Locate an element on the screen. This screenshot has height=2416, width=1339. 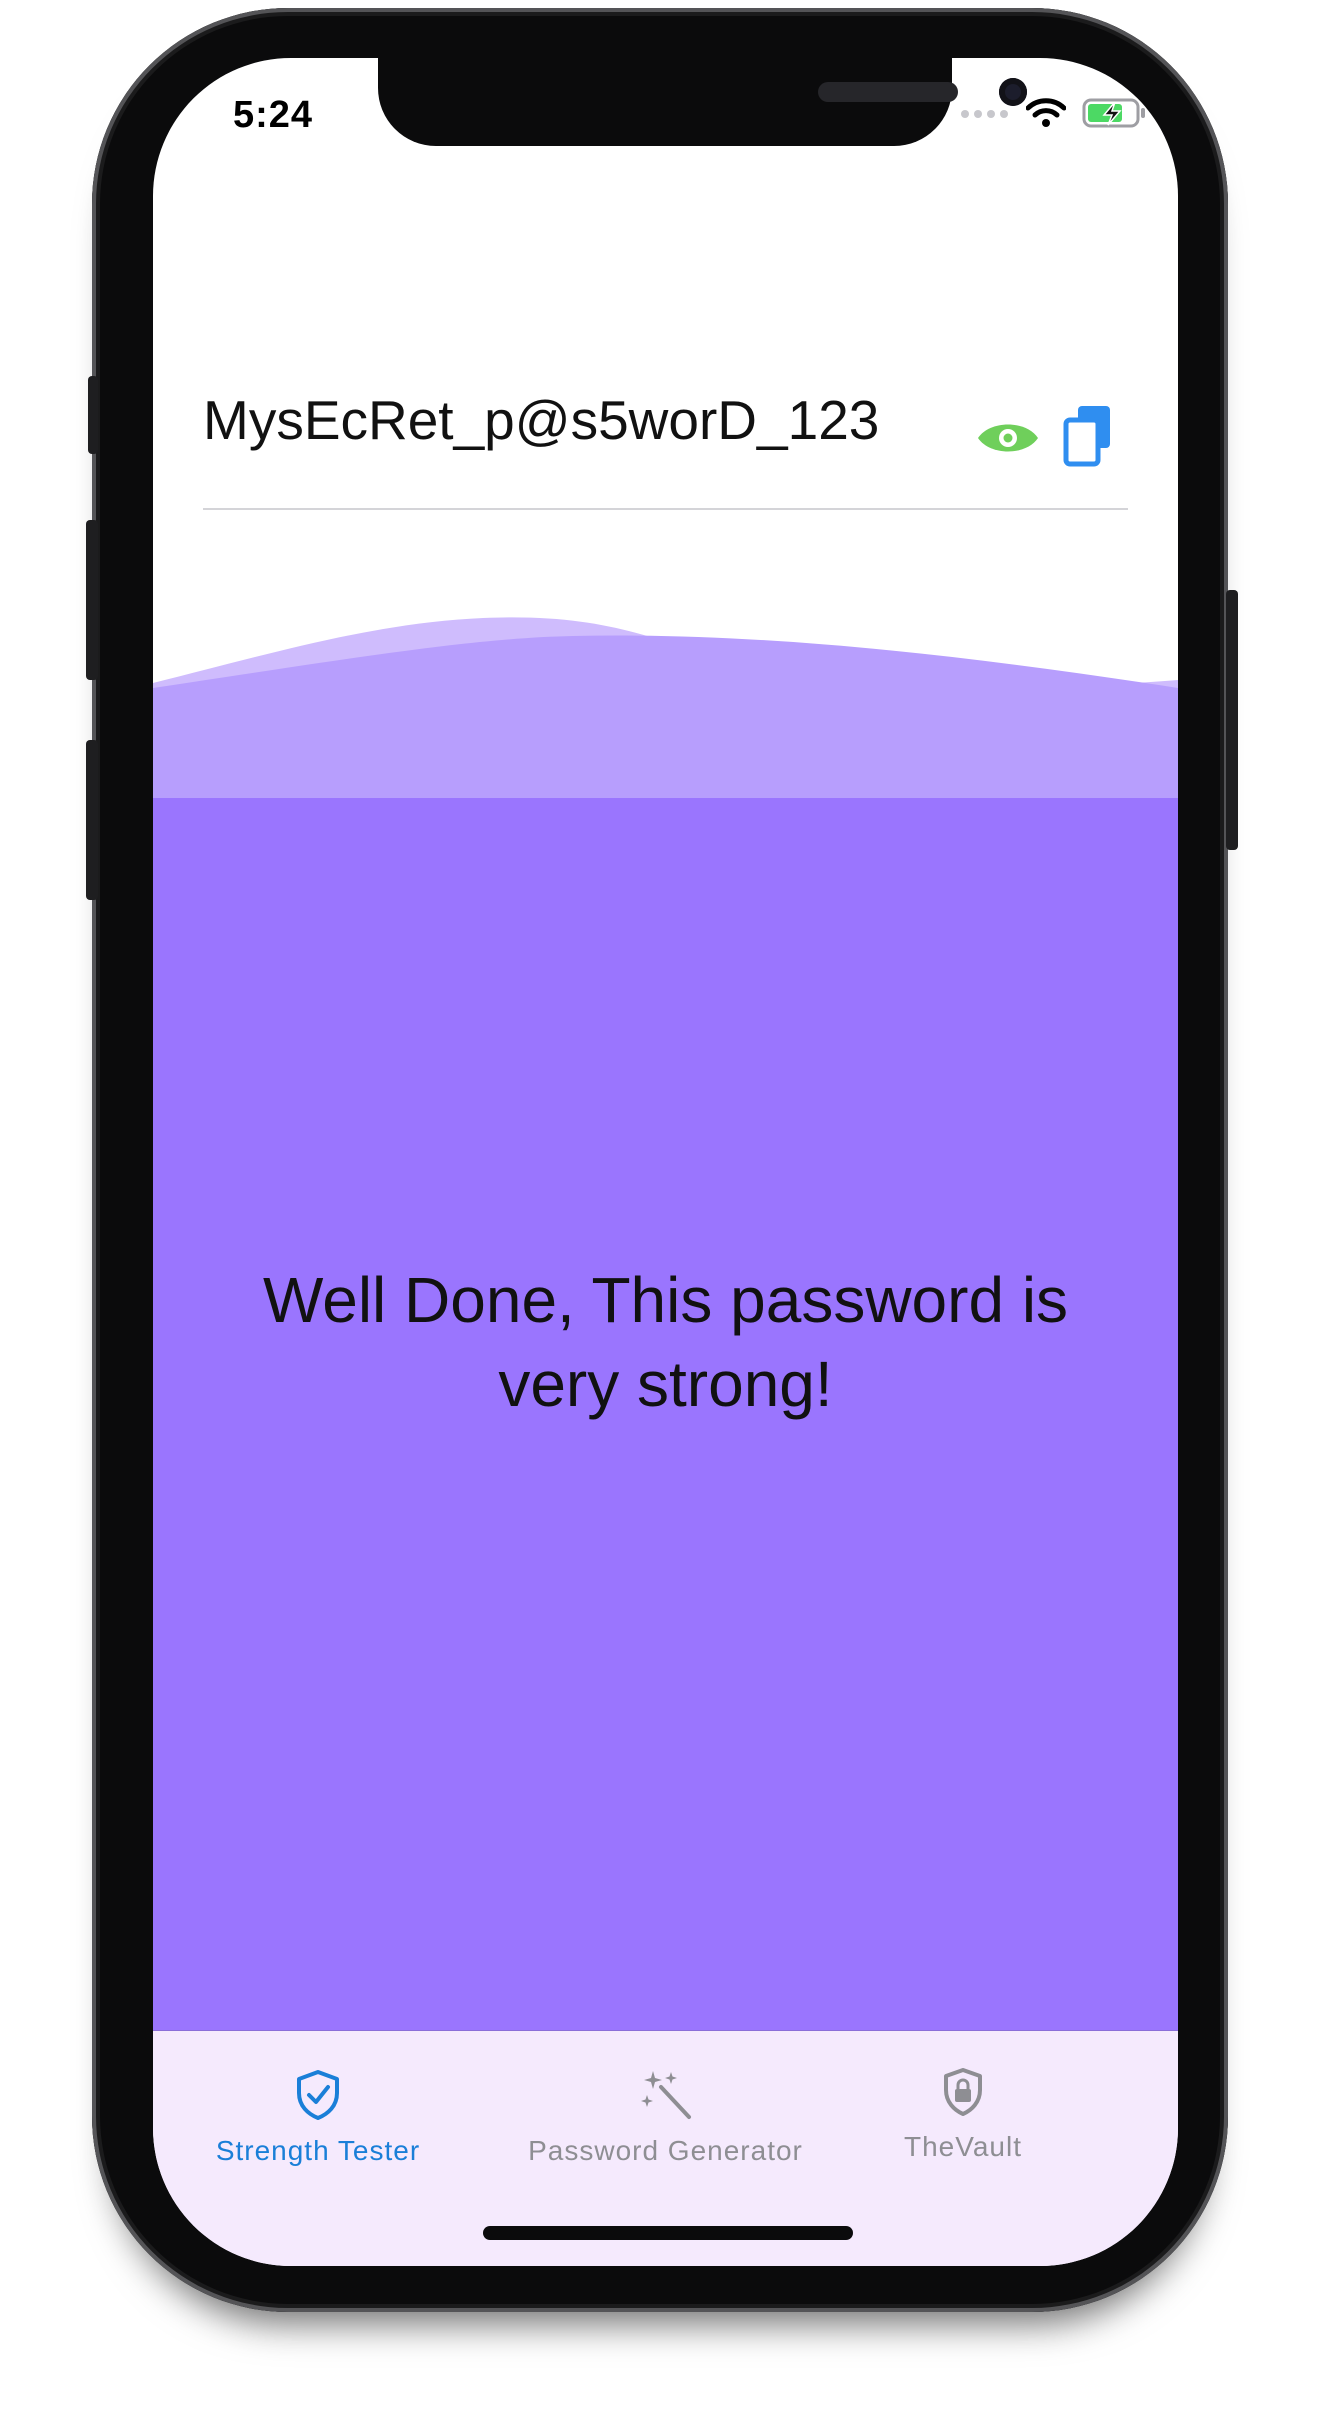
notch is located at coordinates (702, 102).